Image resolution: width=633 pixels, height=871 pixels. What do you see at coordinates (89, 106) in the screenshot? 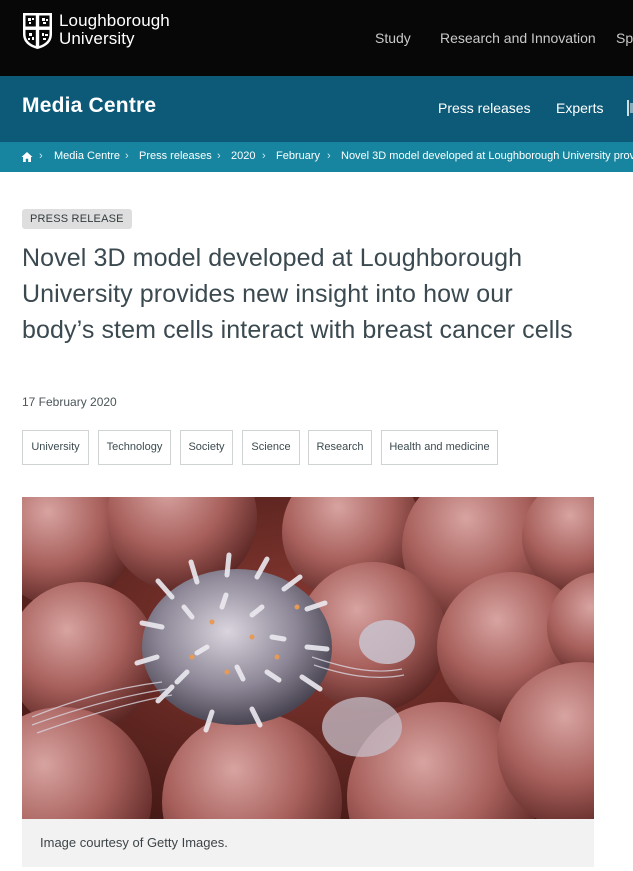
I see `section-title: Media Centre` at bounding box center [89, 106].